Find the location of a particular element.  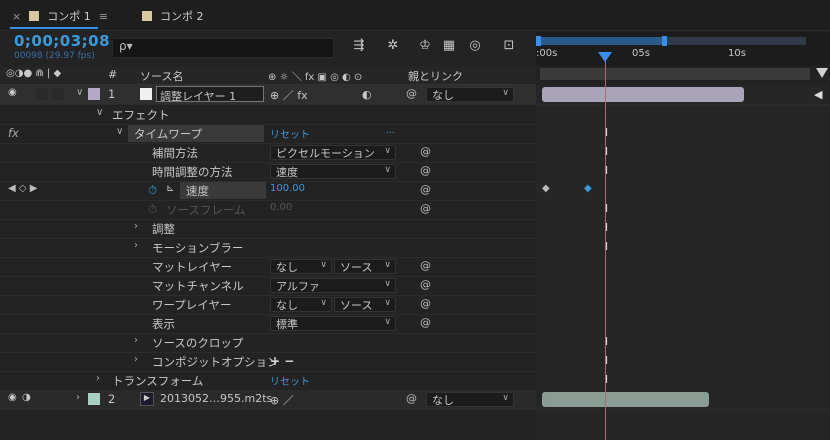

solo-switch is located at coordinates (42, 94).